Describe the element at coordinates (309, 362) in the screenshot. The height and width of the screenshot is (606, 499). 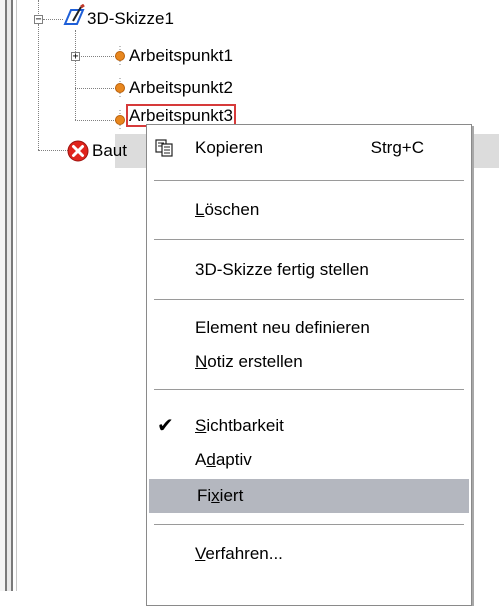
I see `menu-item-create-note: Notiz erstellen` at that location.